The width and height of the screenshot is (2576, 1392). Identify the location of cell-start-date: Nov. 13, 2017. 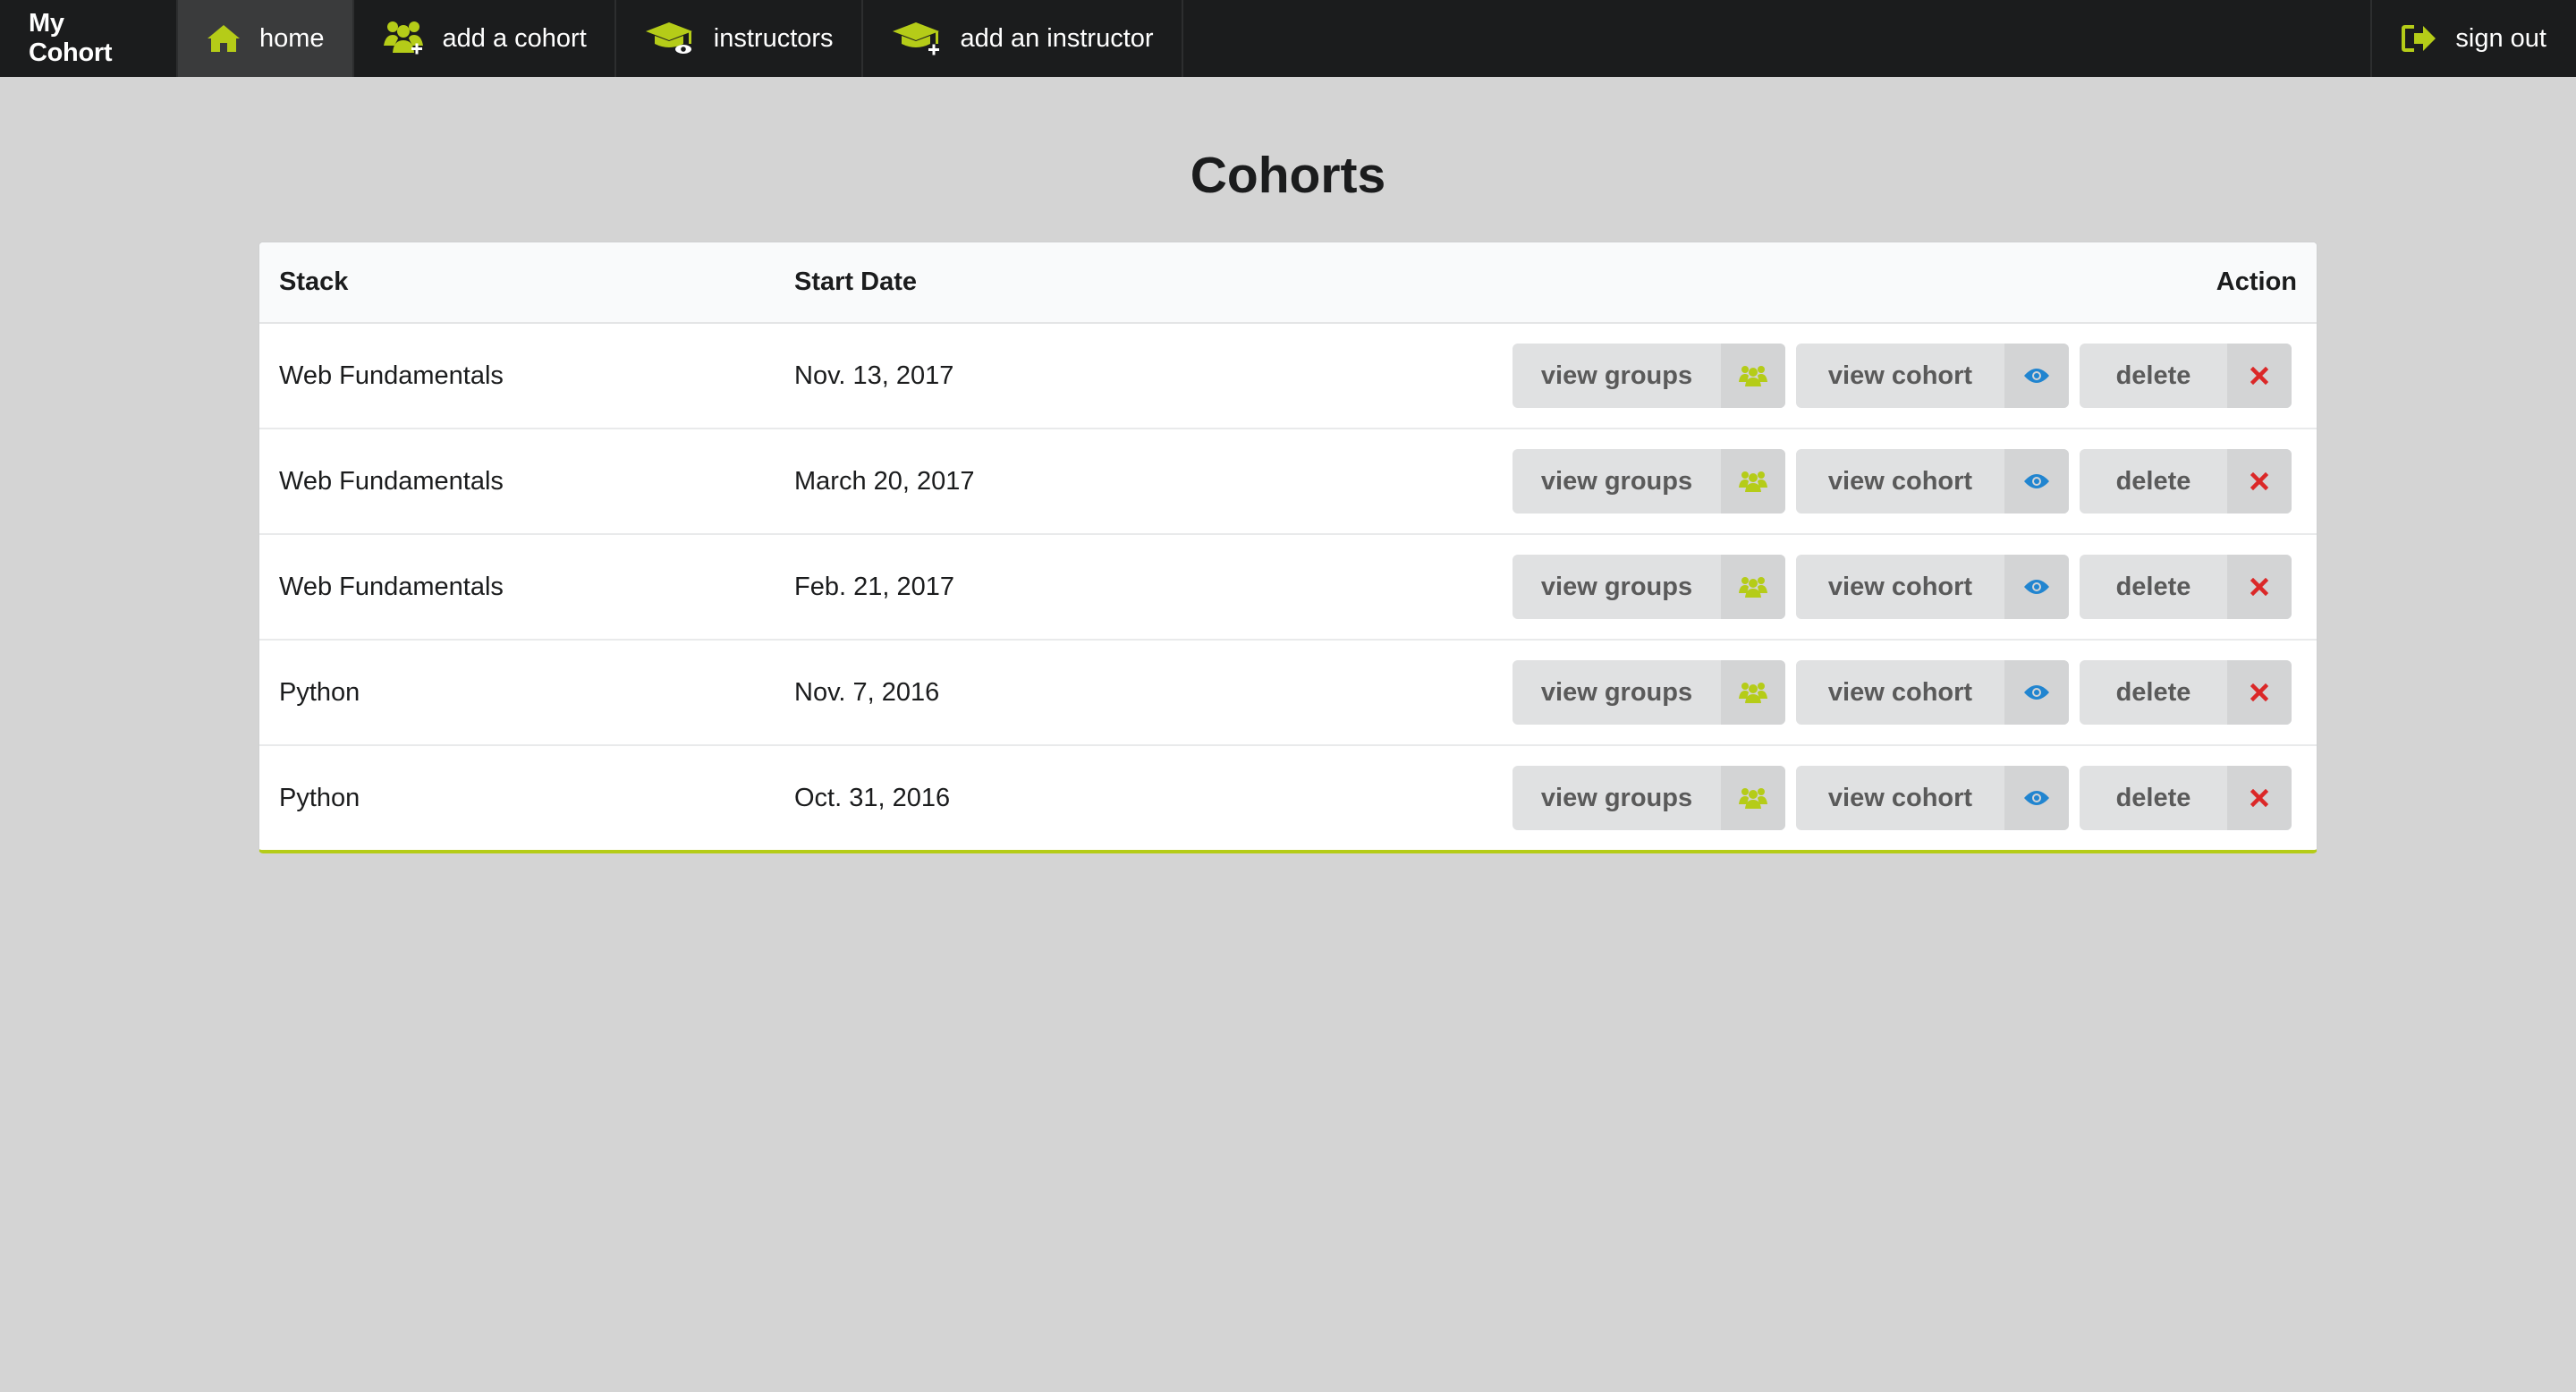
(874, 375).